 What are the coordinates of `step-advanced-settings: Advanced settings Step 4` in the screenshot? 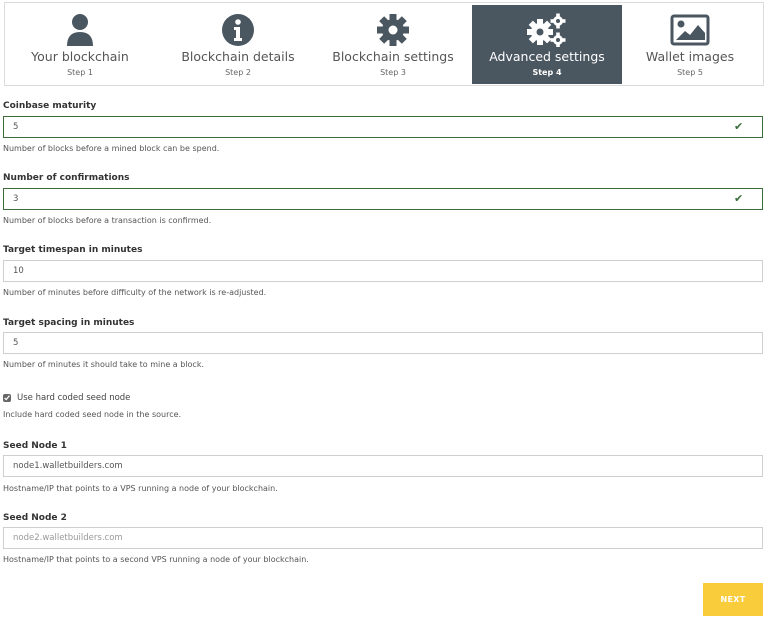 It's located at (547, 44).